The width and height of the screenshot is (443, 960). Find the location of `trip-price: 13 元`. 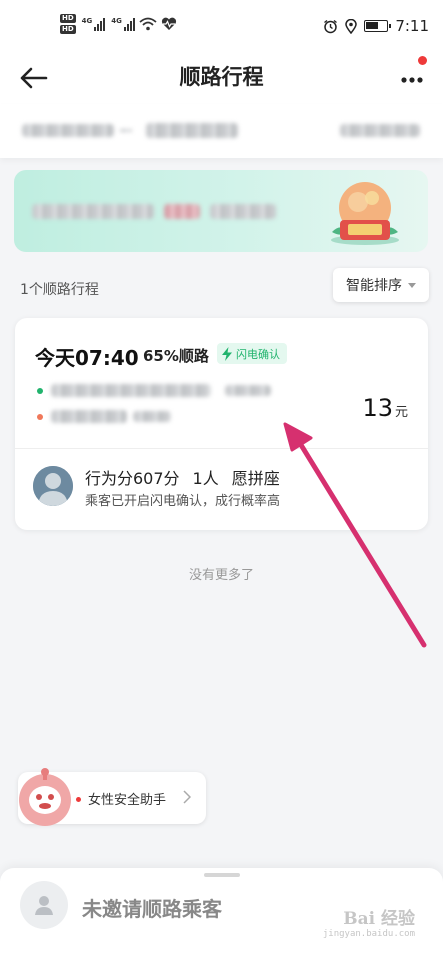

trip-price: 13 元 is located at coordinates (385, 408).